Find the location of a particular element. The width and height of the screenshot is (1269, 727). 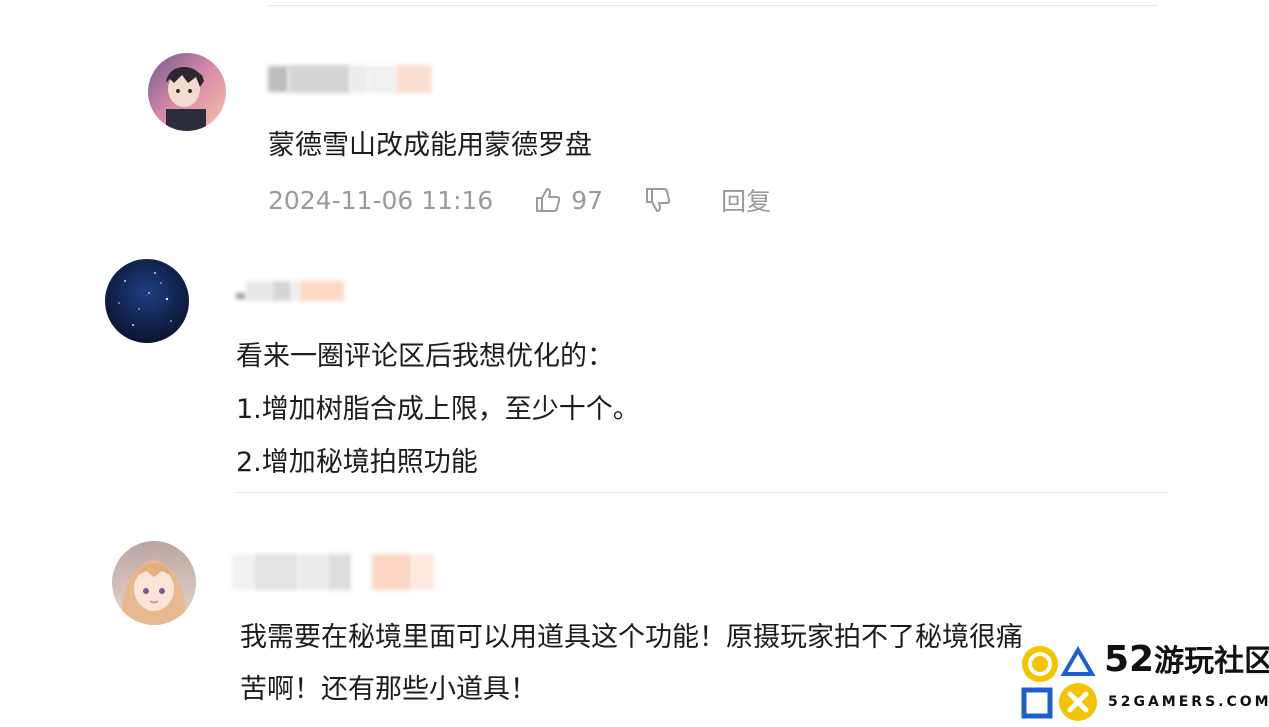

comment-line: 看来一圈评论区后我想优化的： is located at coordinates (425, 356).